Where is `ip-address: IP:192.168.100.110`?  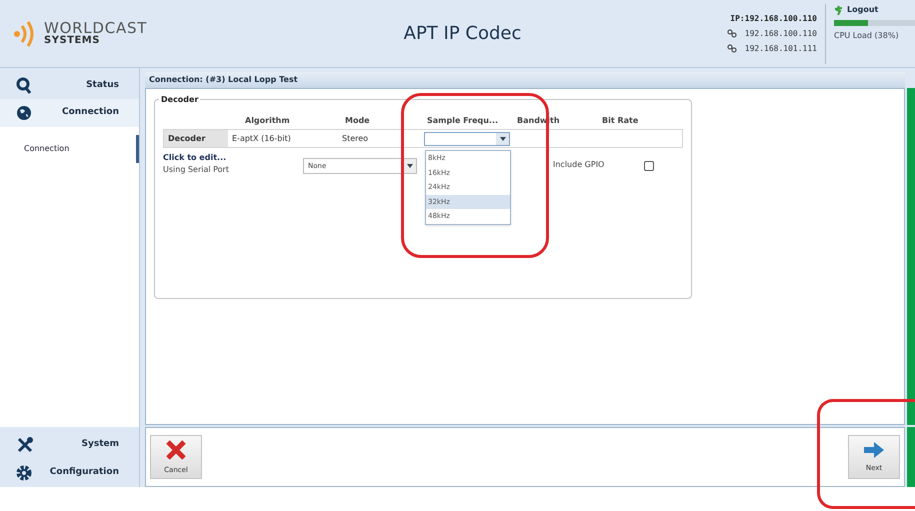
ip-address: IP:192.168.100.110 is located at coordinates (773, 18).